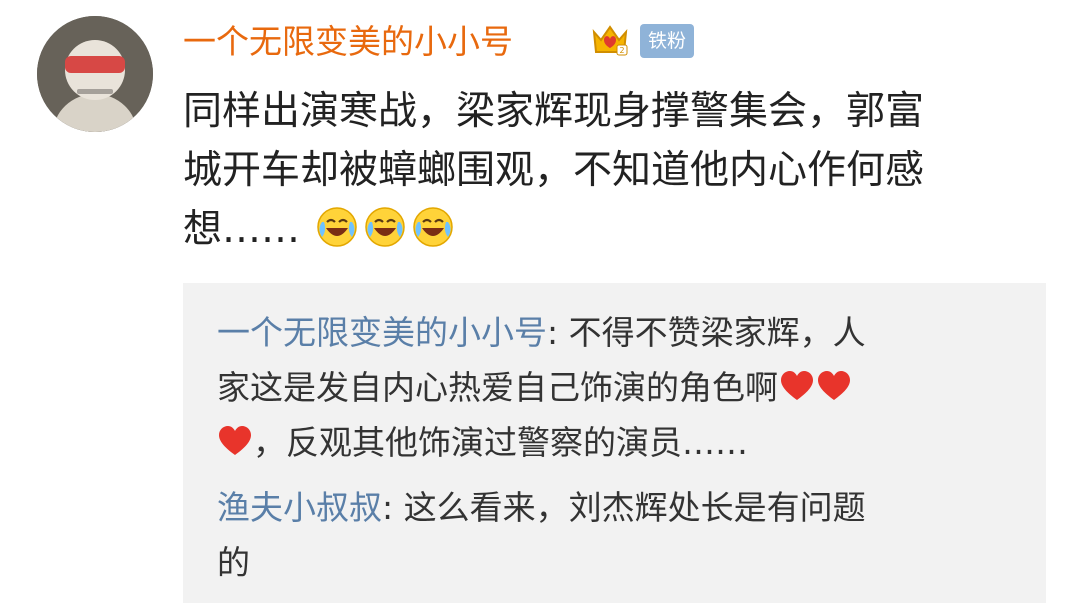 The height and width of the screenshot is (603, 1080). What do you see at coordinates (497, 387) in the screenshot?
I see `reply-text: 家这是发自内心热爱自己饰演的角色啊` at bounding box center [497, 387].